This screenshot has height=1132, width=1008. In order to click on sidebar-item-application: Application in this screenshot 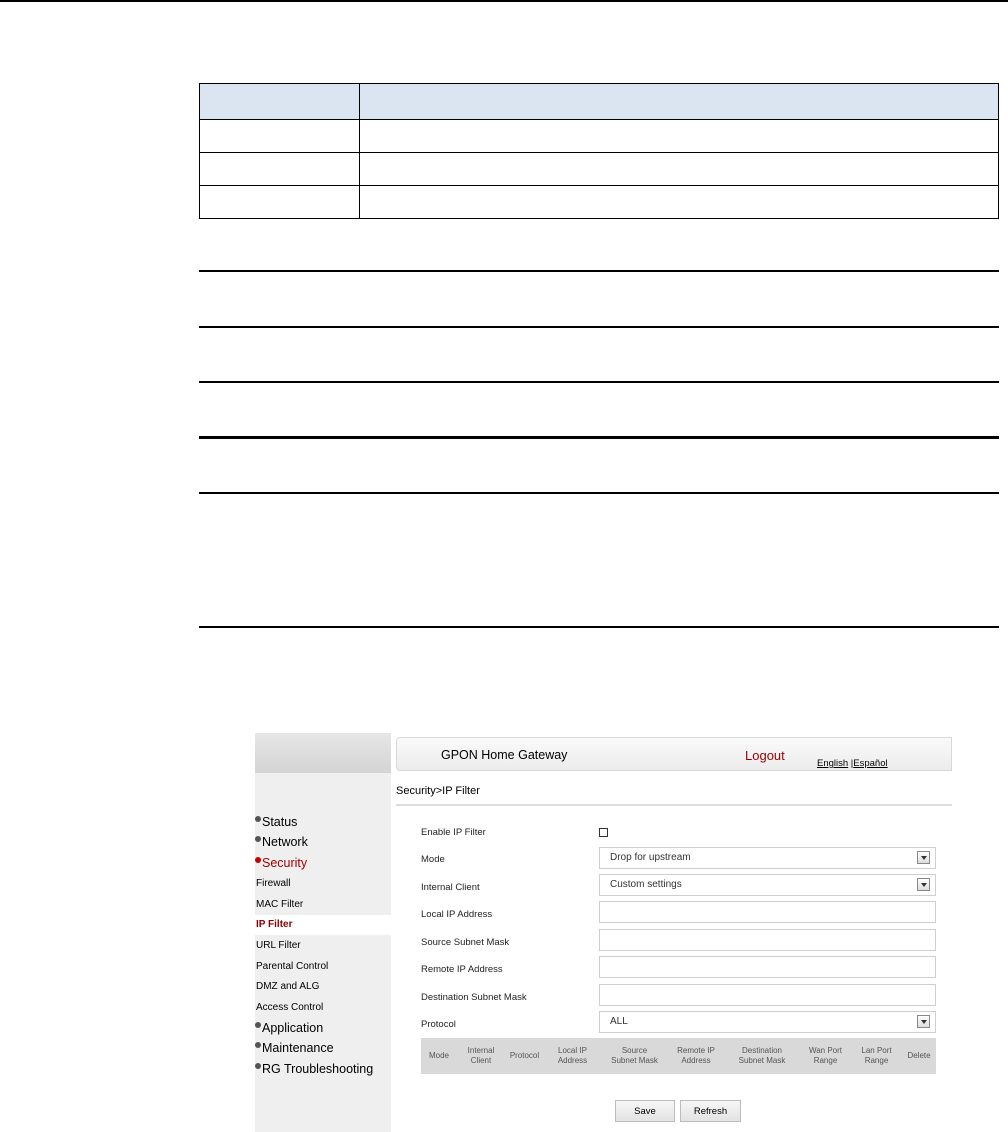, I will do `click(289, 1028)`.